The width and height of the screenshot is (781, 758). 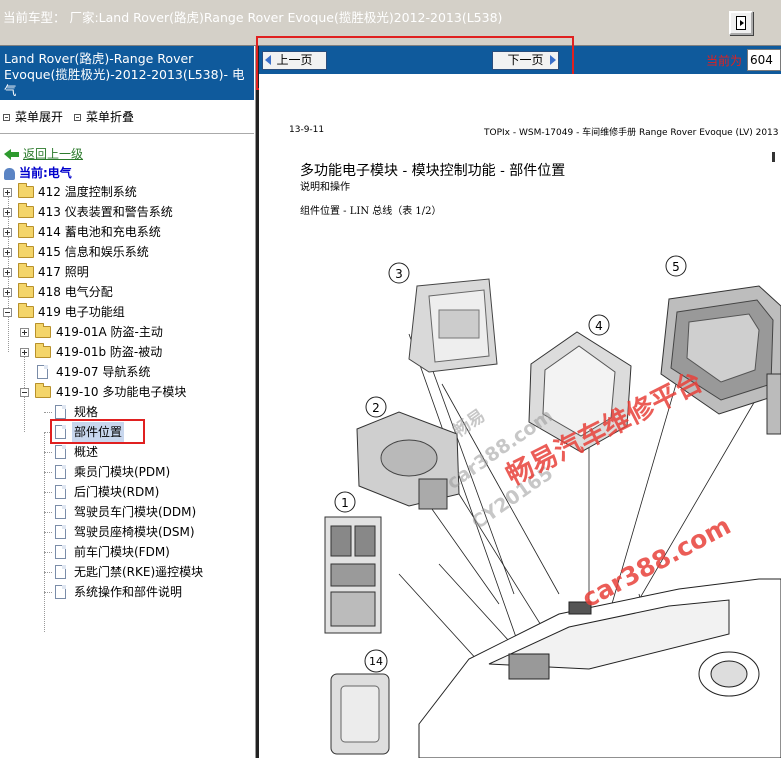 What do you see at coordinates (135, 512) in the screenshot?
I see `tree-item-label: 驾驶员车门模块(DDM)` at bounding box center [135, 512].